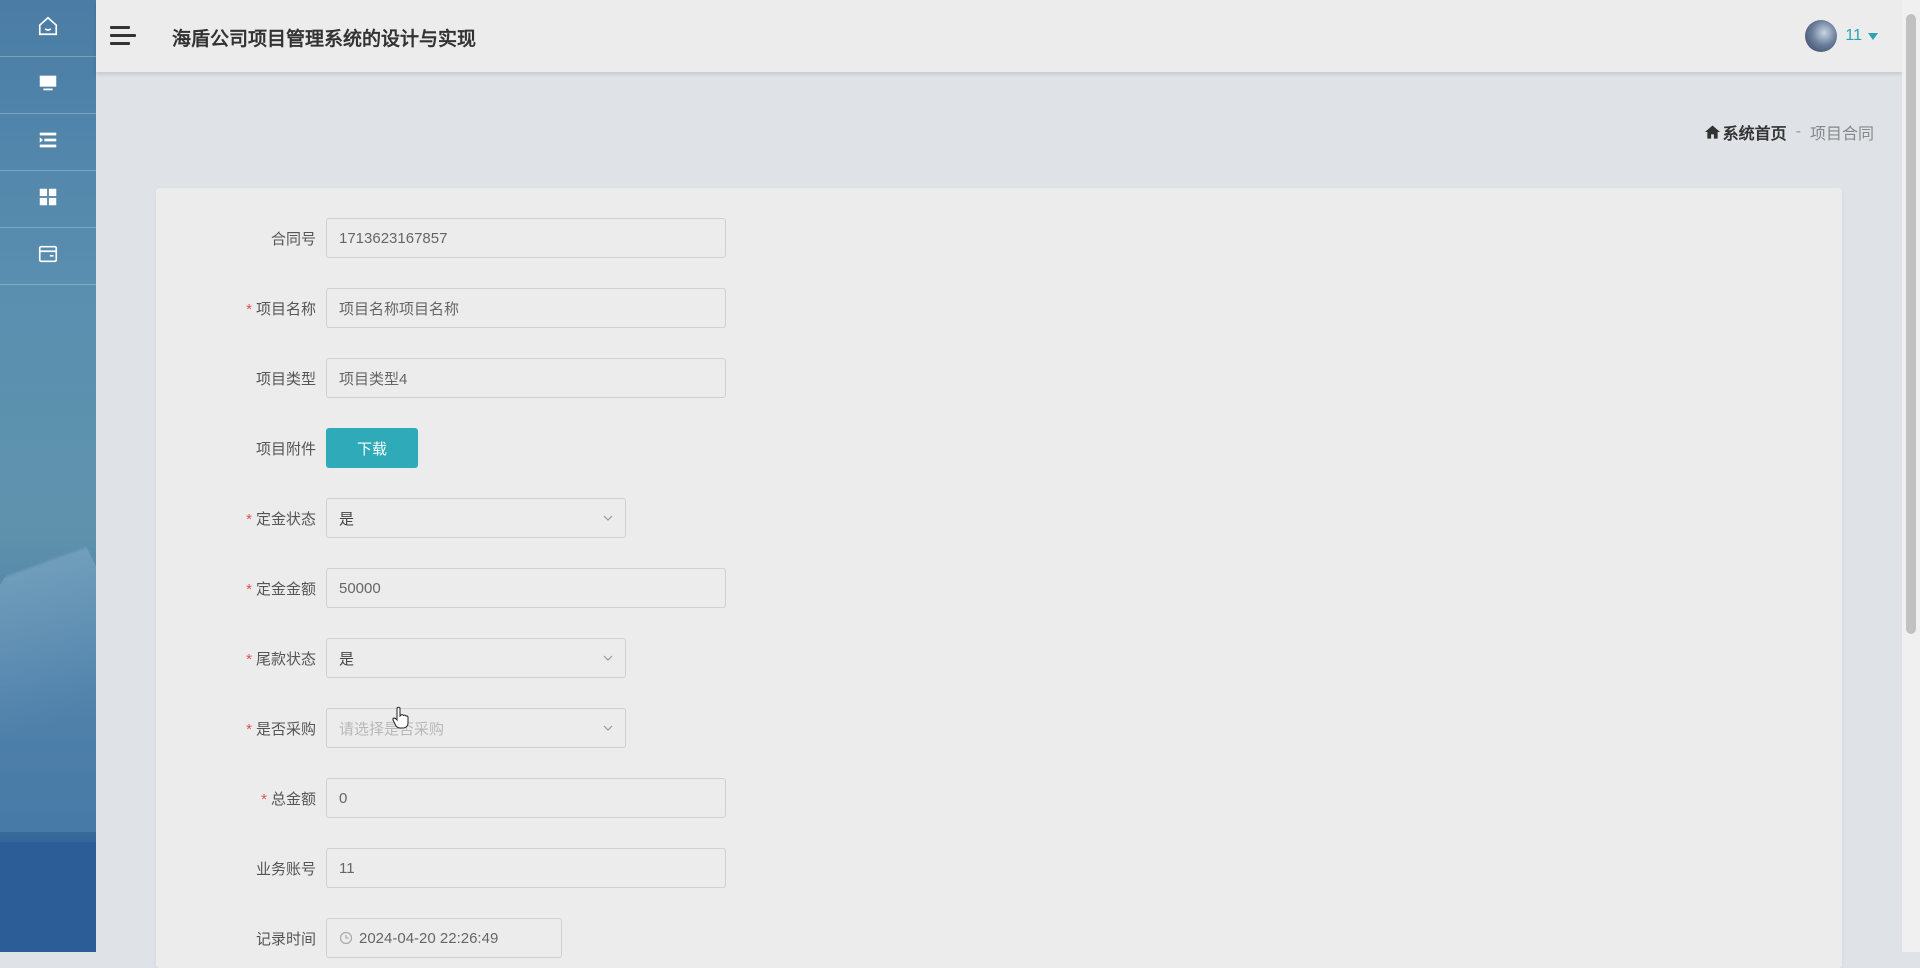 The image size is (1920, 968). I want to click on sidebar-item-monitor, so click(48, 85).